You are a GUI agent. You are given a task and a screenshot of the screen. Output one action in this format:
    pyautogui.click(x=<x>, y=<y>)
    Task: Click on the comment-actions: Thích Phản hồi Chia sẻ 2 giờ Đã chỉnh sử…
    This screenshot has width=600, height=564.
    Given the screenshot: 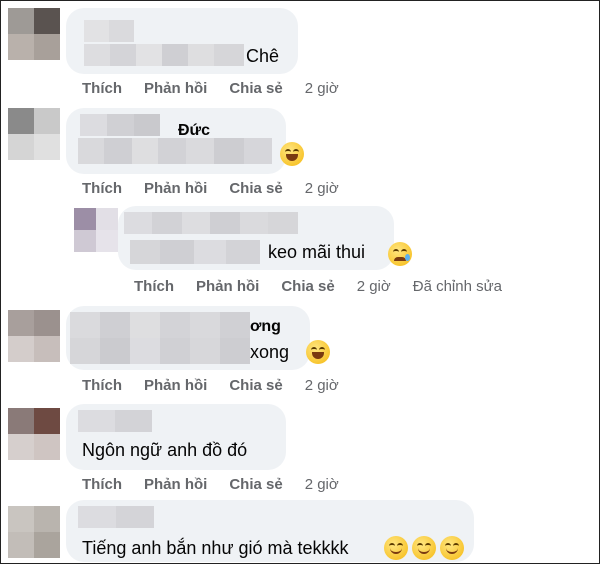 What is the action you would take?
    pyautogui.click(x=318, y=286)
    